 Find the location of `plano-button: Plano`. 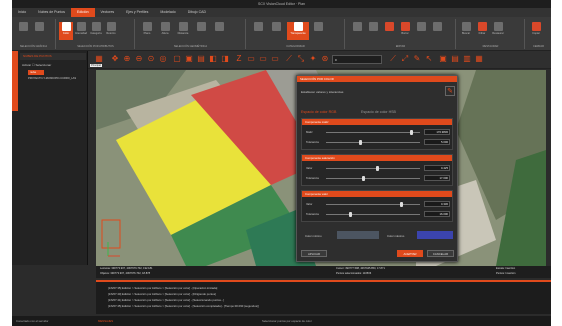

plano-button: Plano is located at coordinates (147, 31).